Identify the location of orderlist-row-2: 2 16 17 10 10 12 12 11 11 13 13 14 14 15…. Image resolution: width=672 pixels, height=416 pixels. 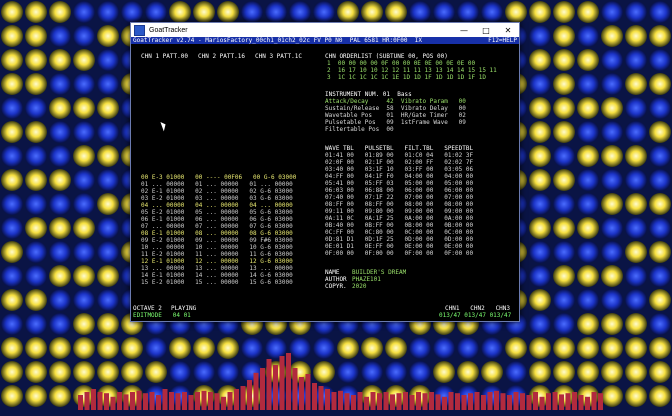
(412, 70).